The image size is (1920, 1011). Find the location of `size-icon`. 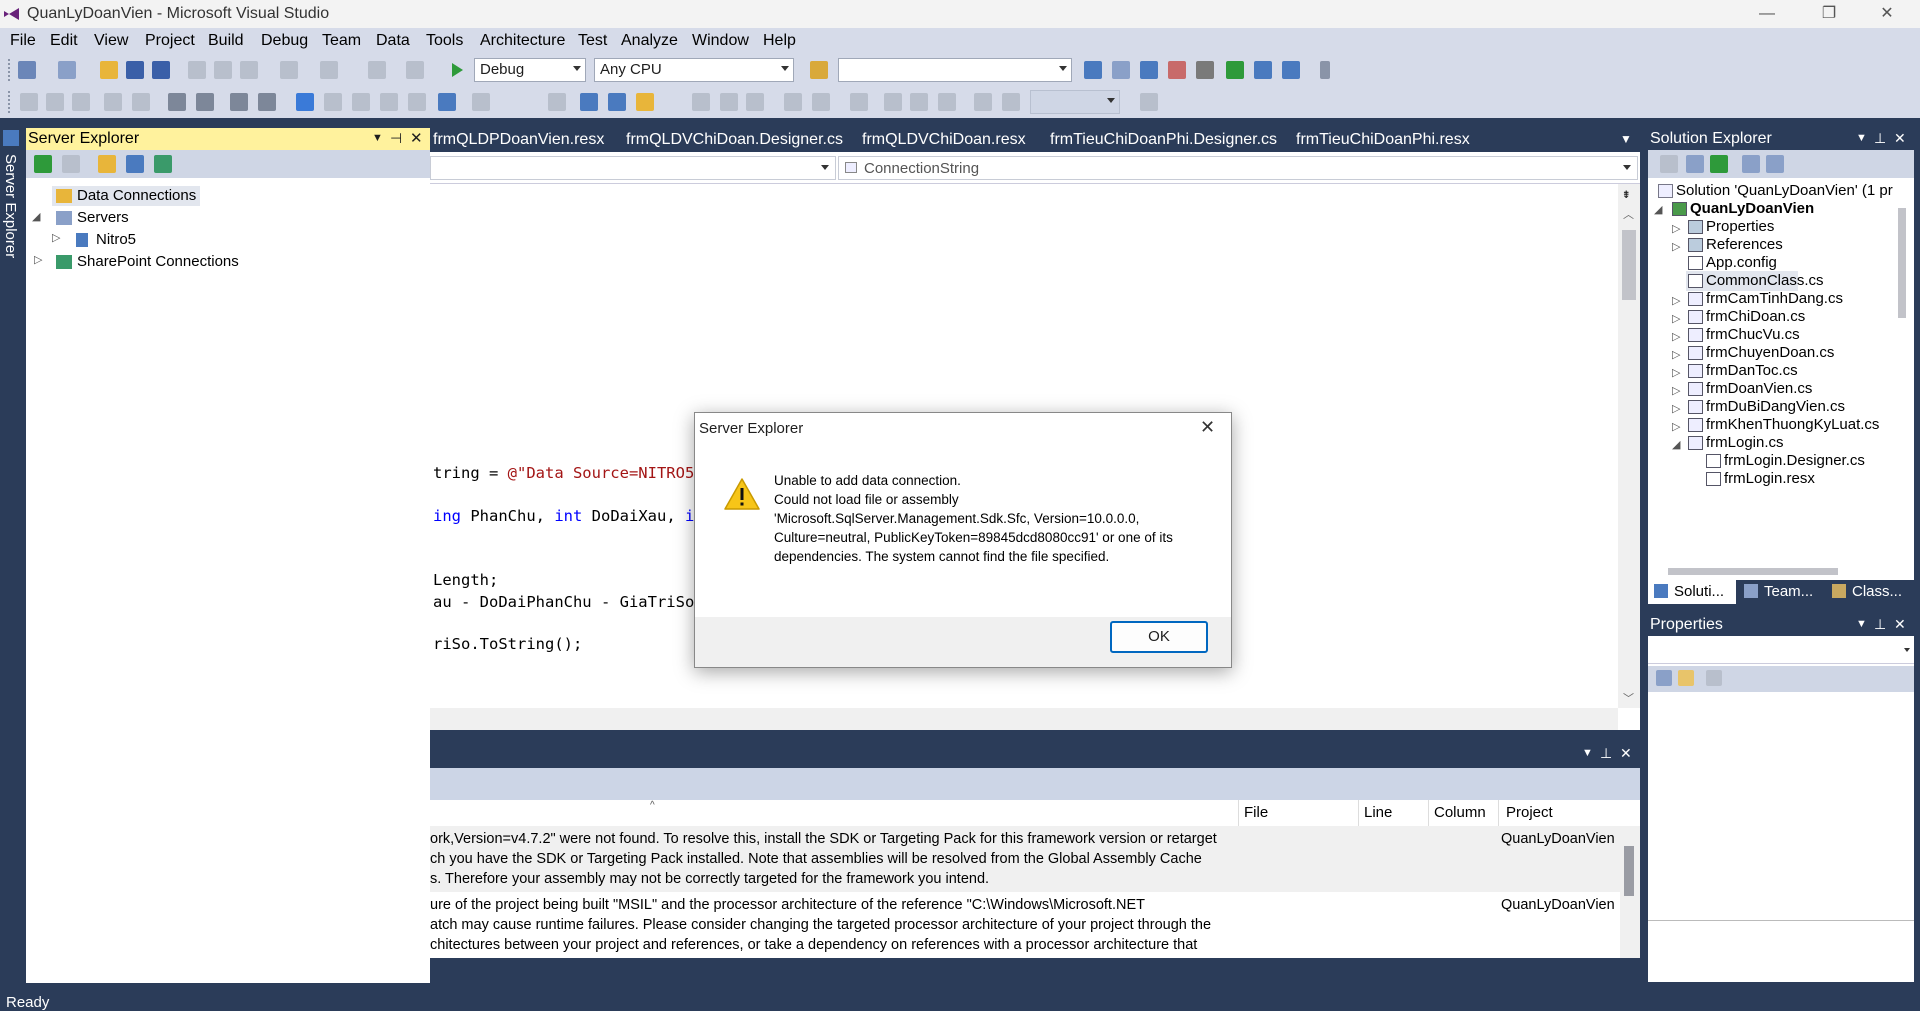

size-icon is located at coordinates (821, 102).